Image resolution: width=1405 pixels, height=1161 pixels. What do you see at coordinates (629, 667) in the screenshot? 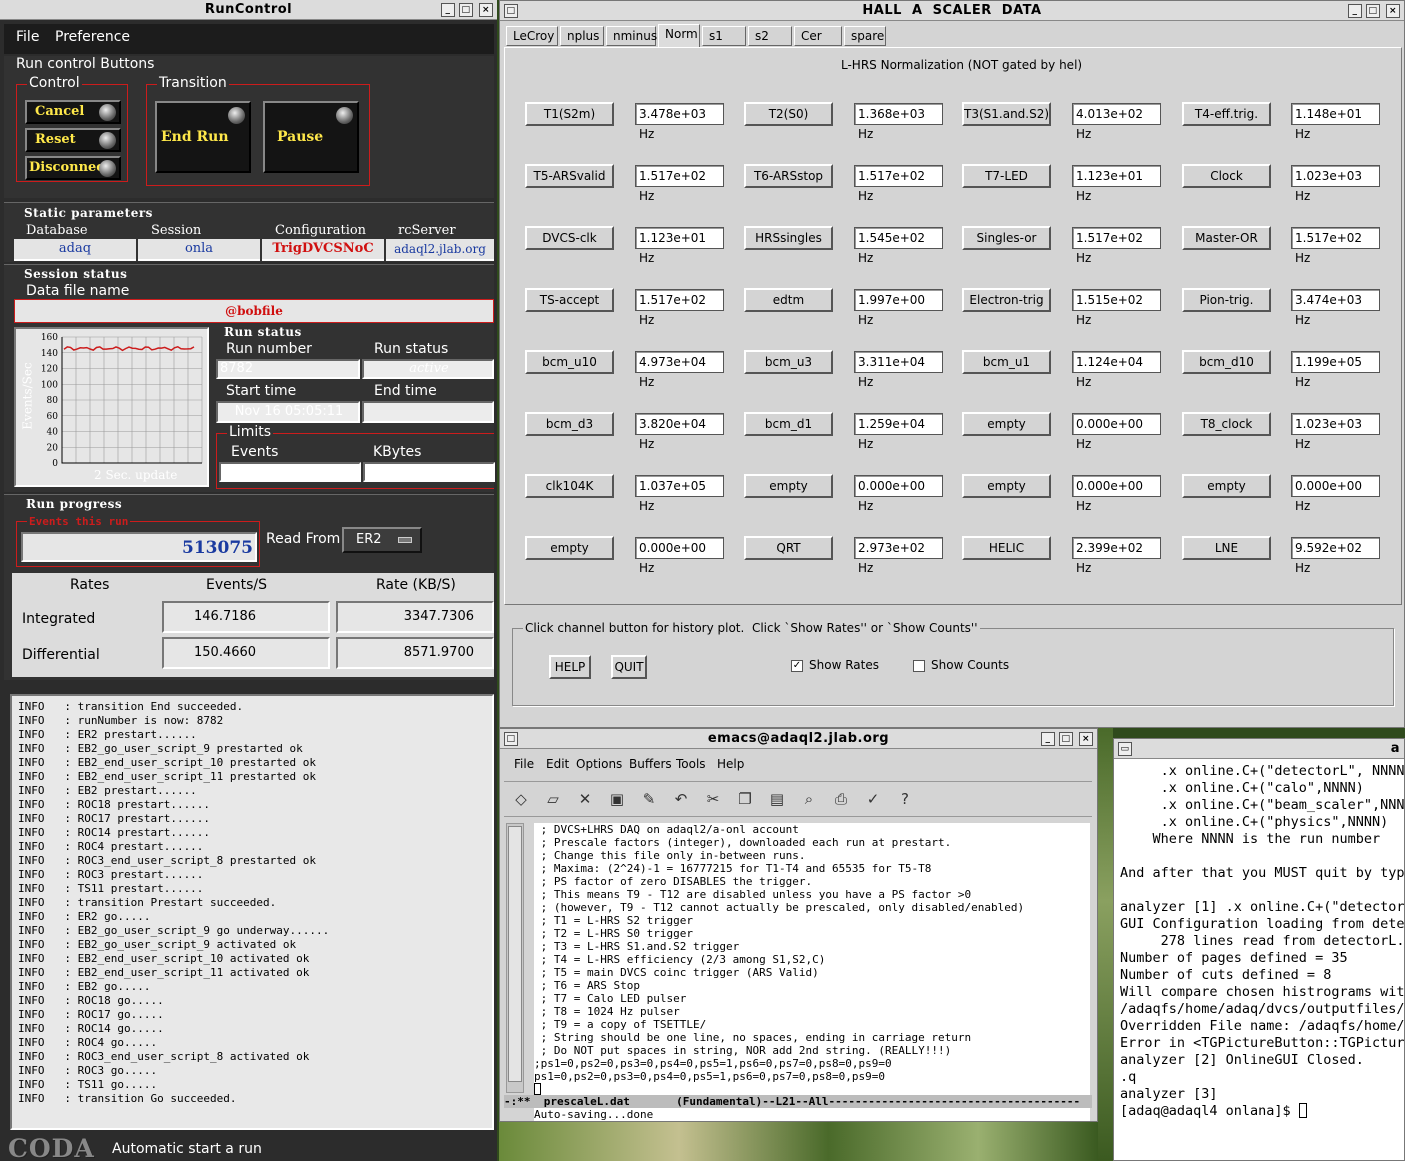
I see `quit-button: QUIT` at bounding box center [629, 667].